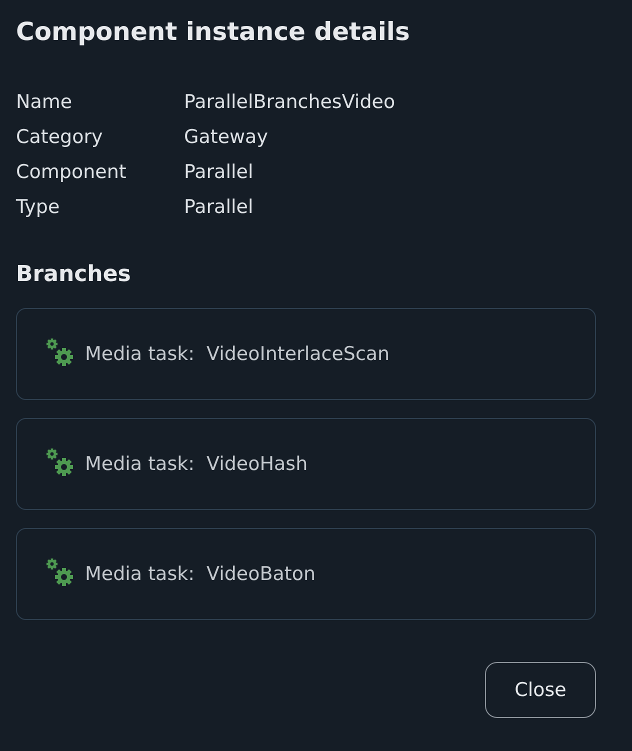  I want to click on branch-value: VideoBaton, so click(261, 574).